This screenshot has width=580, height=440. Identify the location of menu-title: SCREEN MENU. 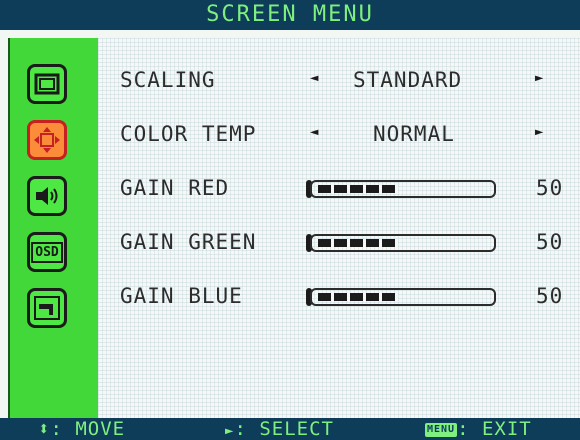
(290, 15).